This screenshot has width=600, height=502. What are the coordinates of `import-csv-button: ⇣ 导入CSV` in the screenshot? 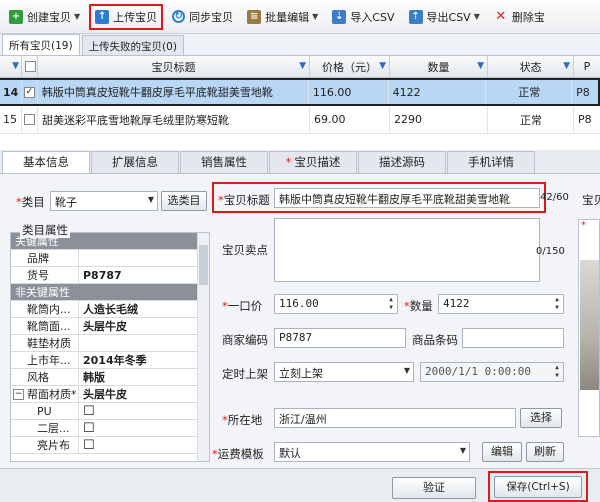 It's located at (363, 17).